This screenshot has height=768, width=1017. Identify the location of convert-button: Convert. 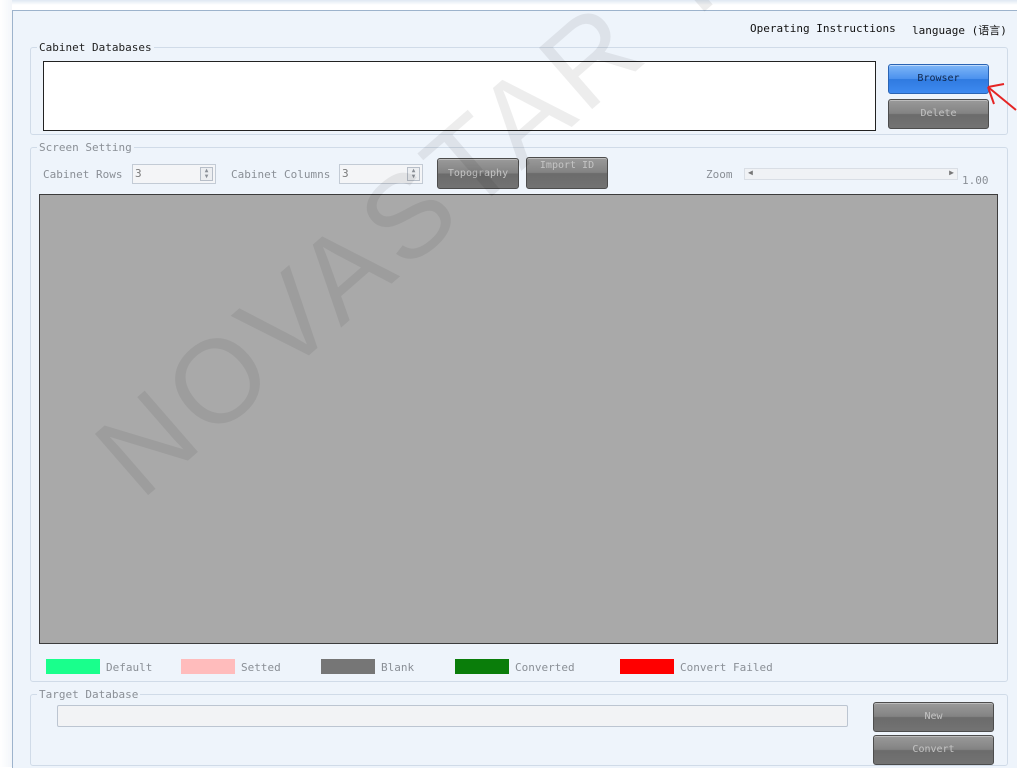
(933, 750).